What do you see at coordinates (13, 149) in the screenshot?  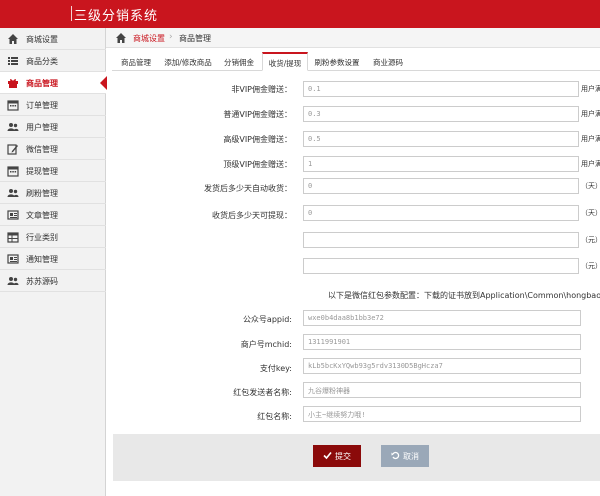 I see `edit-icon` at bounding box center [13, 149].